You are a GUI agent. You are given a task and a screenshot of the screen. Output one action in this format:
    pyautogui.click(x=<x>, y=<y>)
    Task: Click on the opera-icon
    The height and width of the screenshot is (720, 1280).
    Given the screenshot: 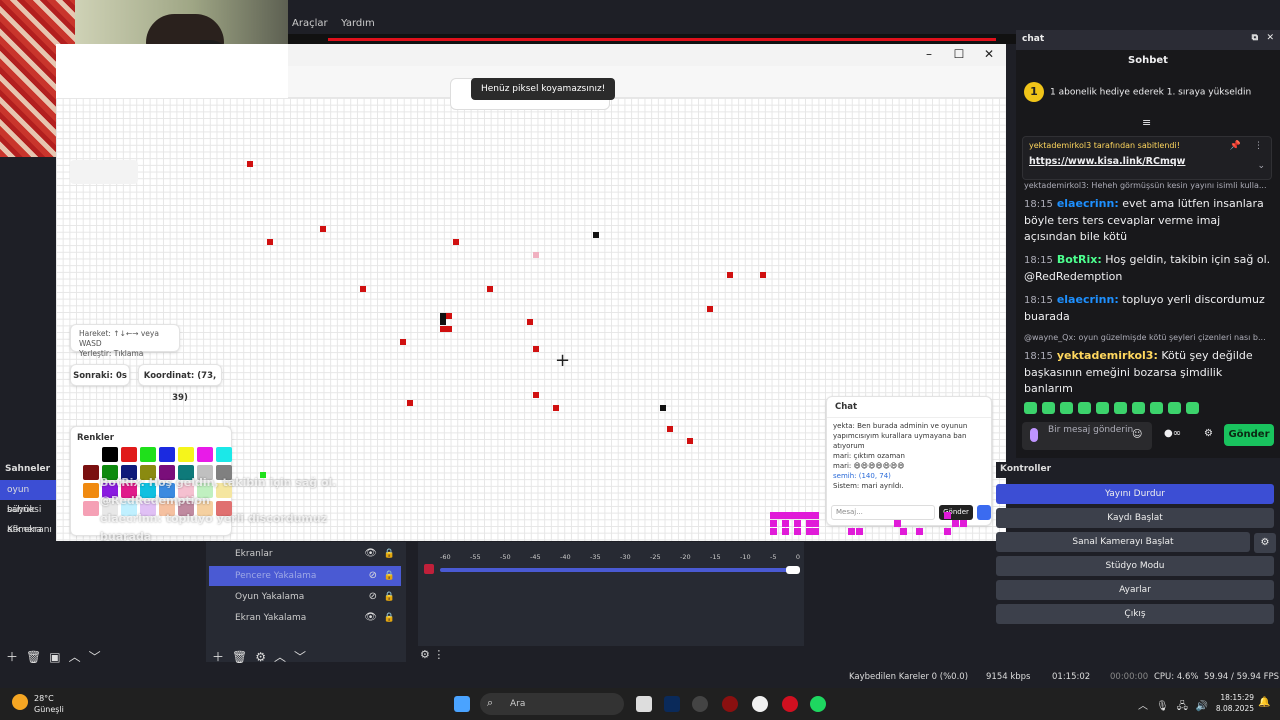 What is the action you would take?
    pyautogui.click(x=790, y=704)
    